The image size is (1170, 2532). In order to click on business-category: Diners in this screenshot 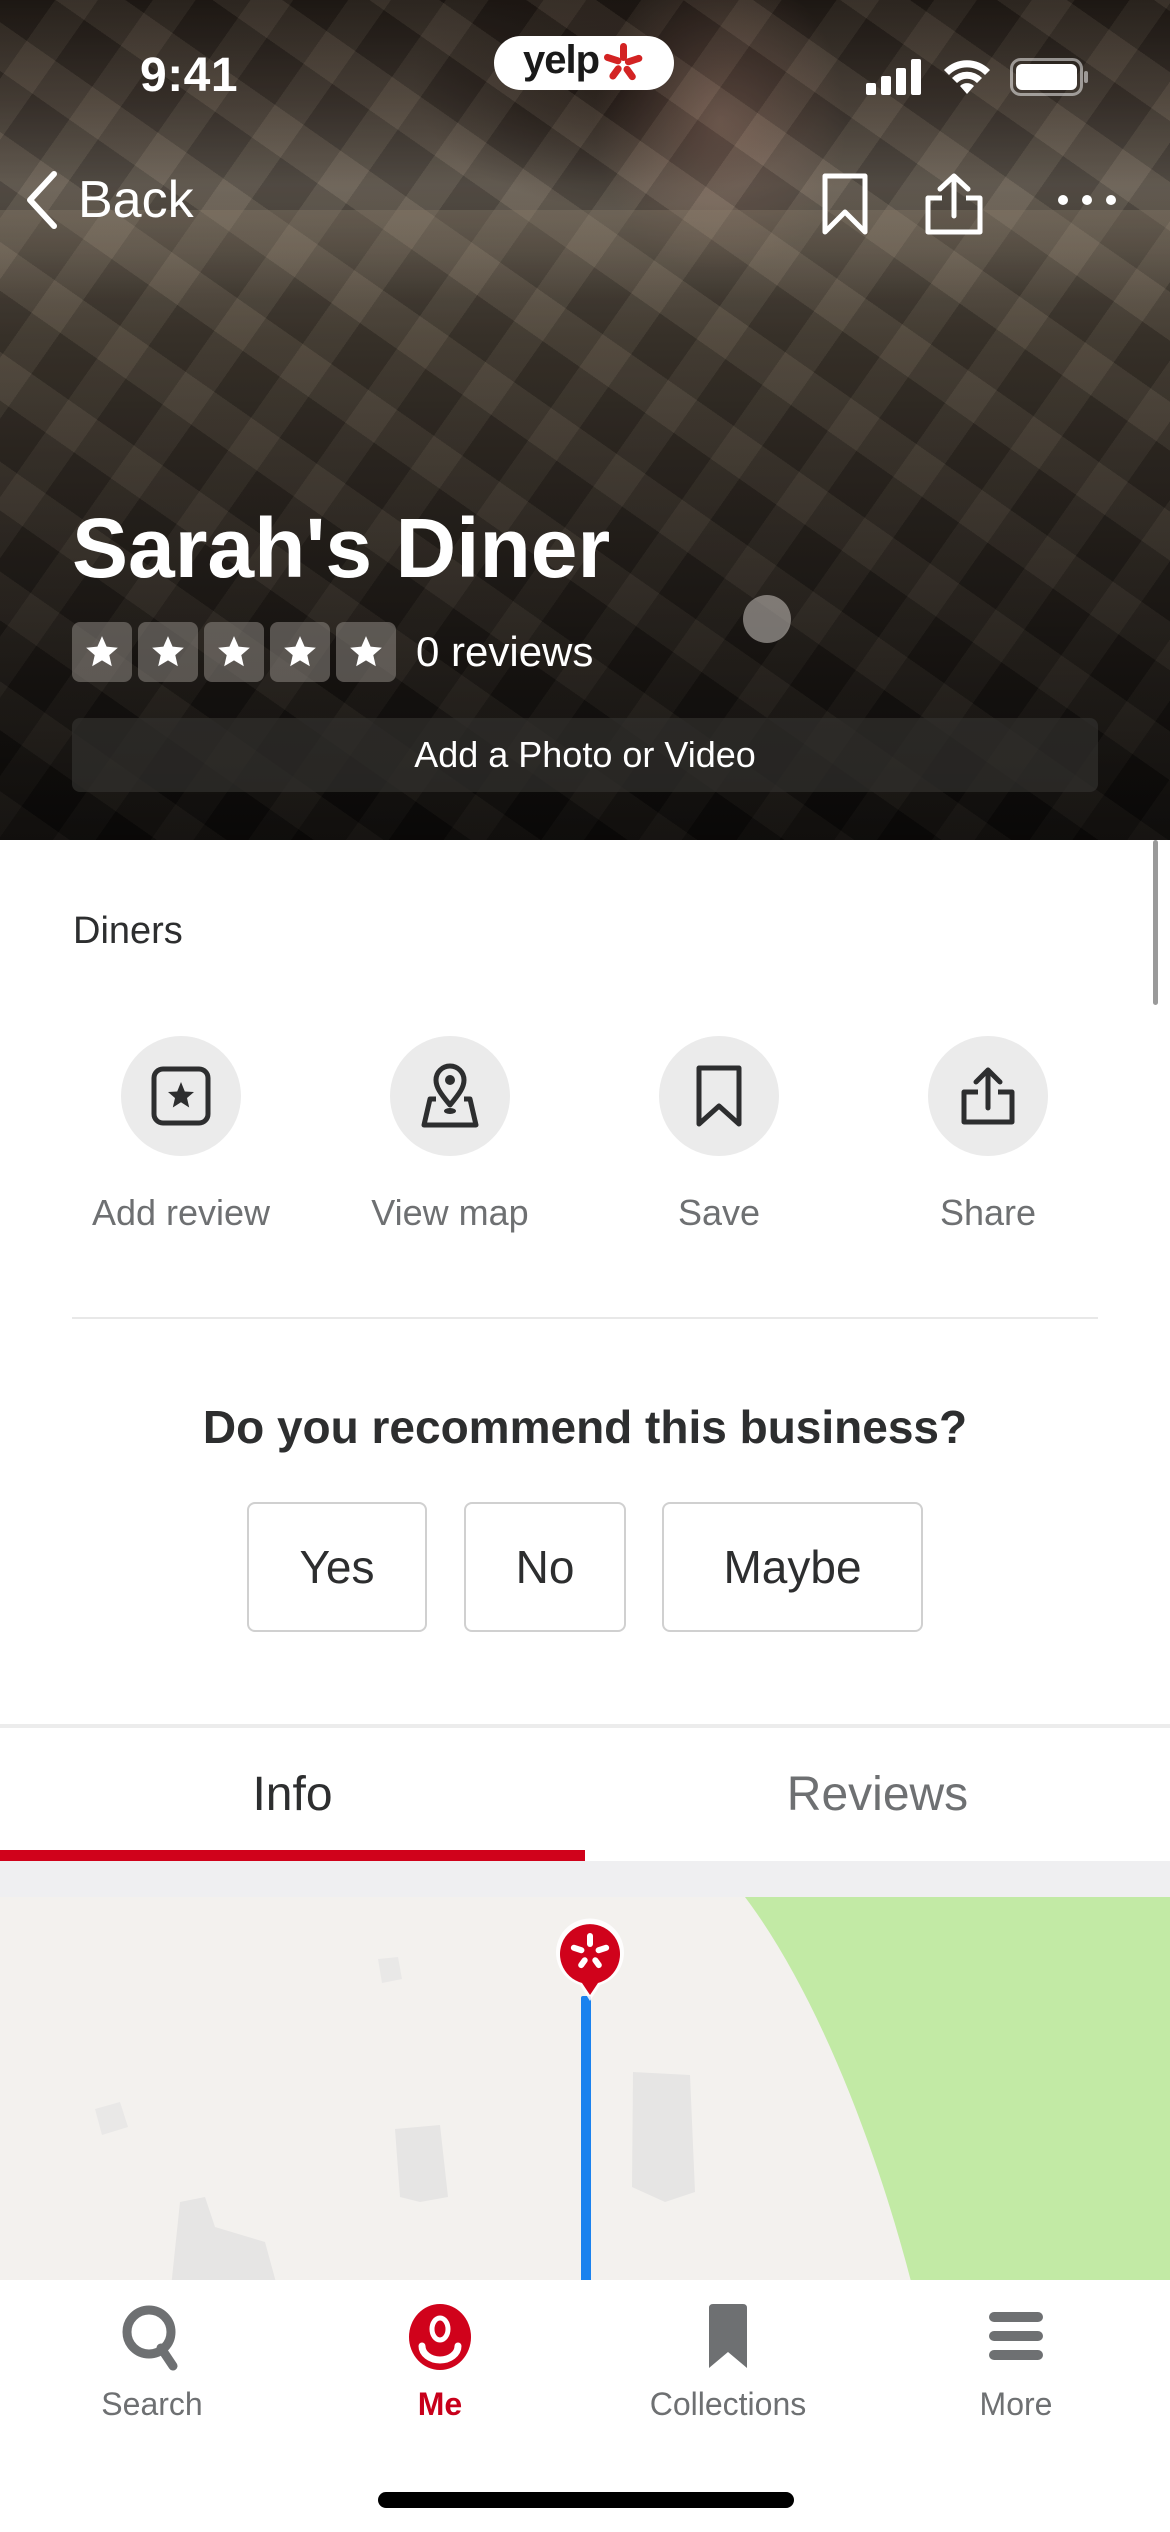, I will do `click(128, 931)`.